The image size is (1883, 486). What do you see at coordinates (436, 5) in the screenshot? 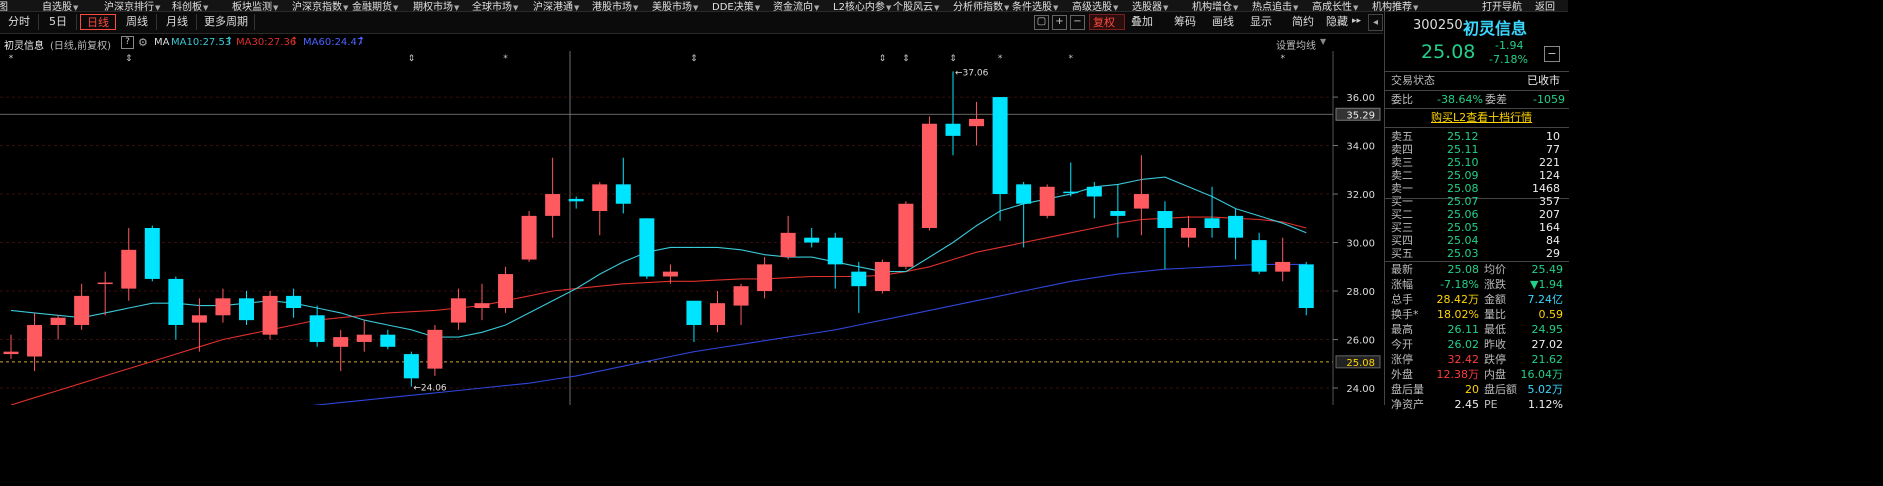
I see `menu-item-7: 期权市场▼` at bounding box center [436, 5].